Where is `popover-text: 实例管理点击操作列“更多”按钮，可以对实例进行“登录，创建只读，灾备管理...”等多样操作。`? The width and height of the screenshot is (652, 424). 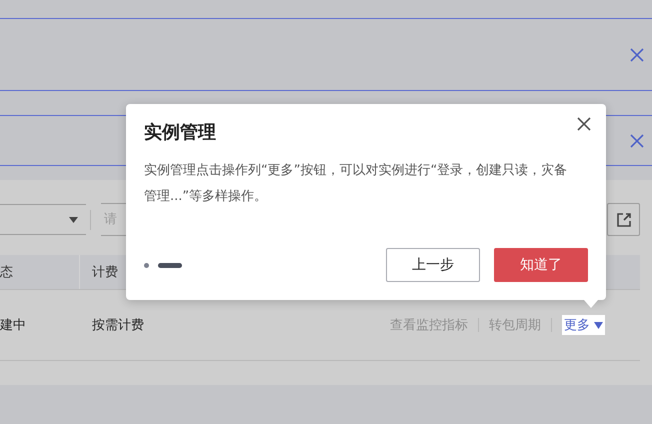 popover-text: 实例管理点击操作列“更多”按钮，可以对实例进行“登录，创建只读，灾备管理...”等多样操作。 is located at coordinates (356, 184).